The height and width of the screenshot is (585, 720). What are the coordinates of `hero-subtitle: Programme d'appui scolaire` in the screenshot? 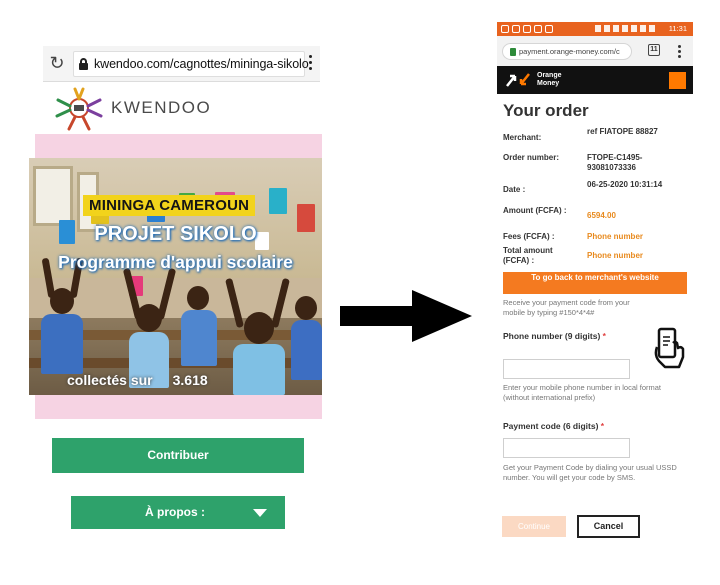 It's located at (175, 262).